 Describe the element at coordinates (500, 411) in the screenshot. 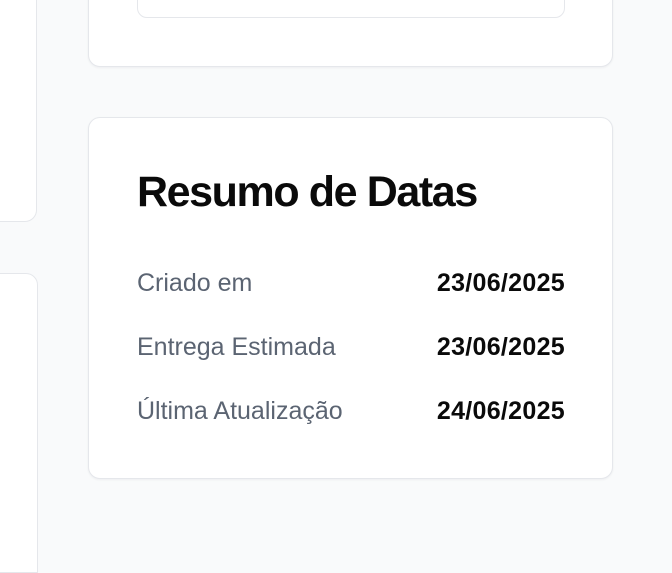

I see `date-row-value: 24/06/2025` at that location.